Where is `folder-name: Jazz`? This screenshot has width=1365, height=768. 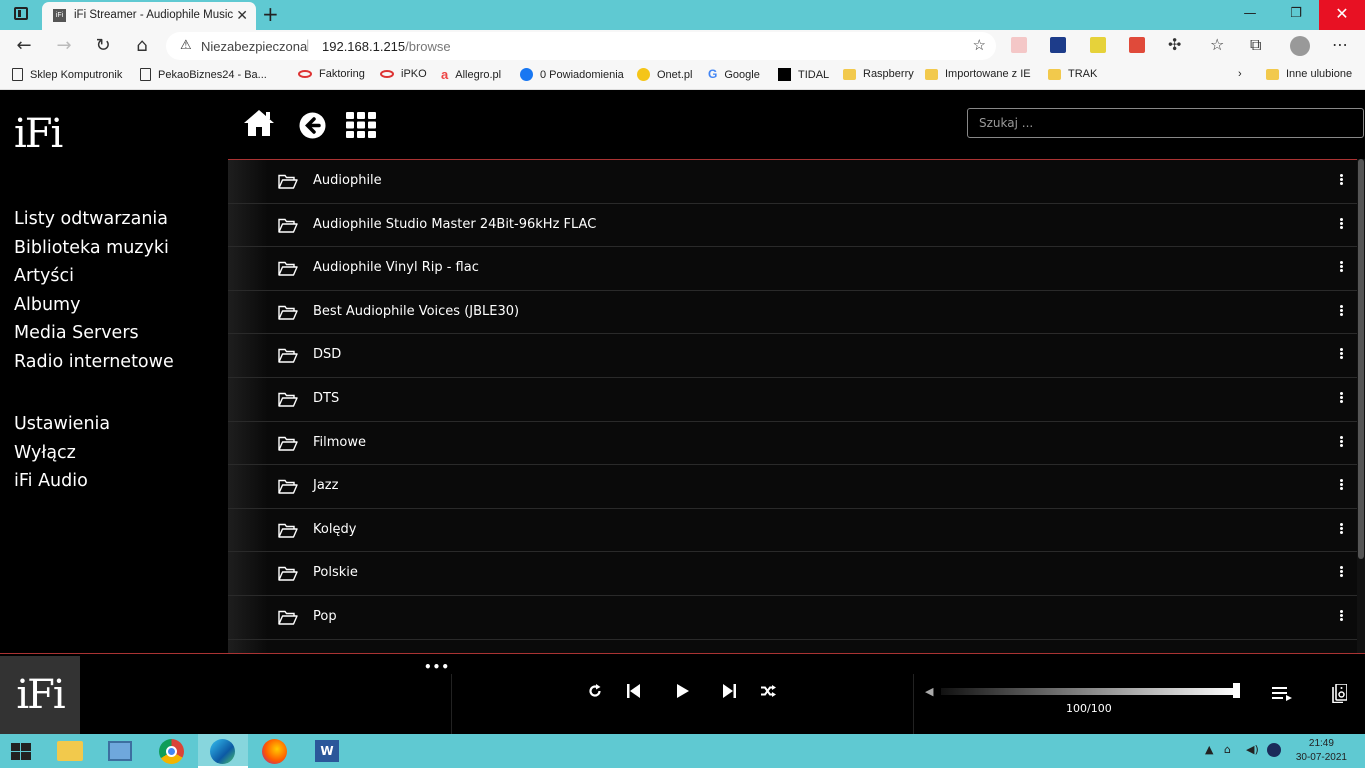 folder-name: Jazz is located at coordinates (325, 485).